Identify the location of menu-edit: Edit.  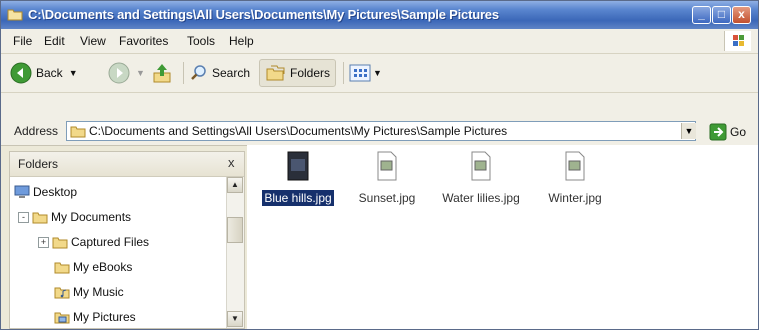
(54, 41).